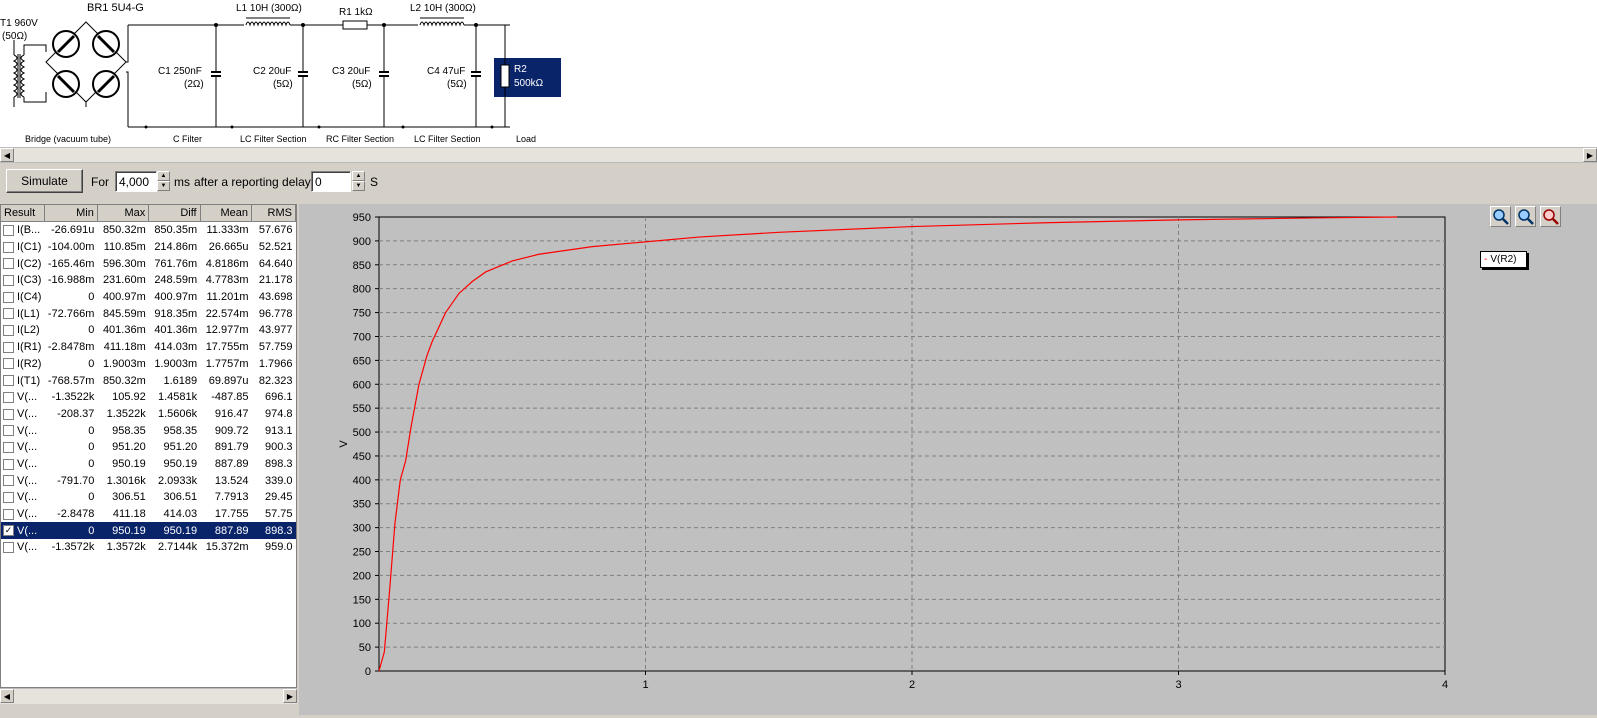 This screenshot has width=1597, height=718. I want to click on table-row: I(C3) -16.988m 231.60m 248.59m 4.7783m 21.178, so click(148, 280).